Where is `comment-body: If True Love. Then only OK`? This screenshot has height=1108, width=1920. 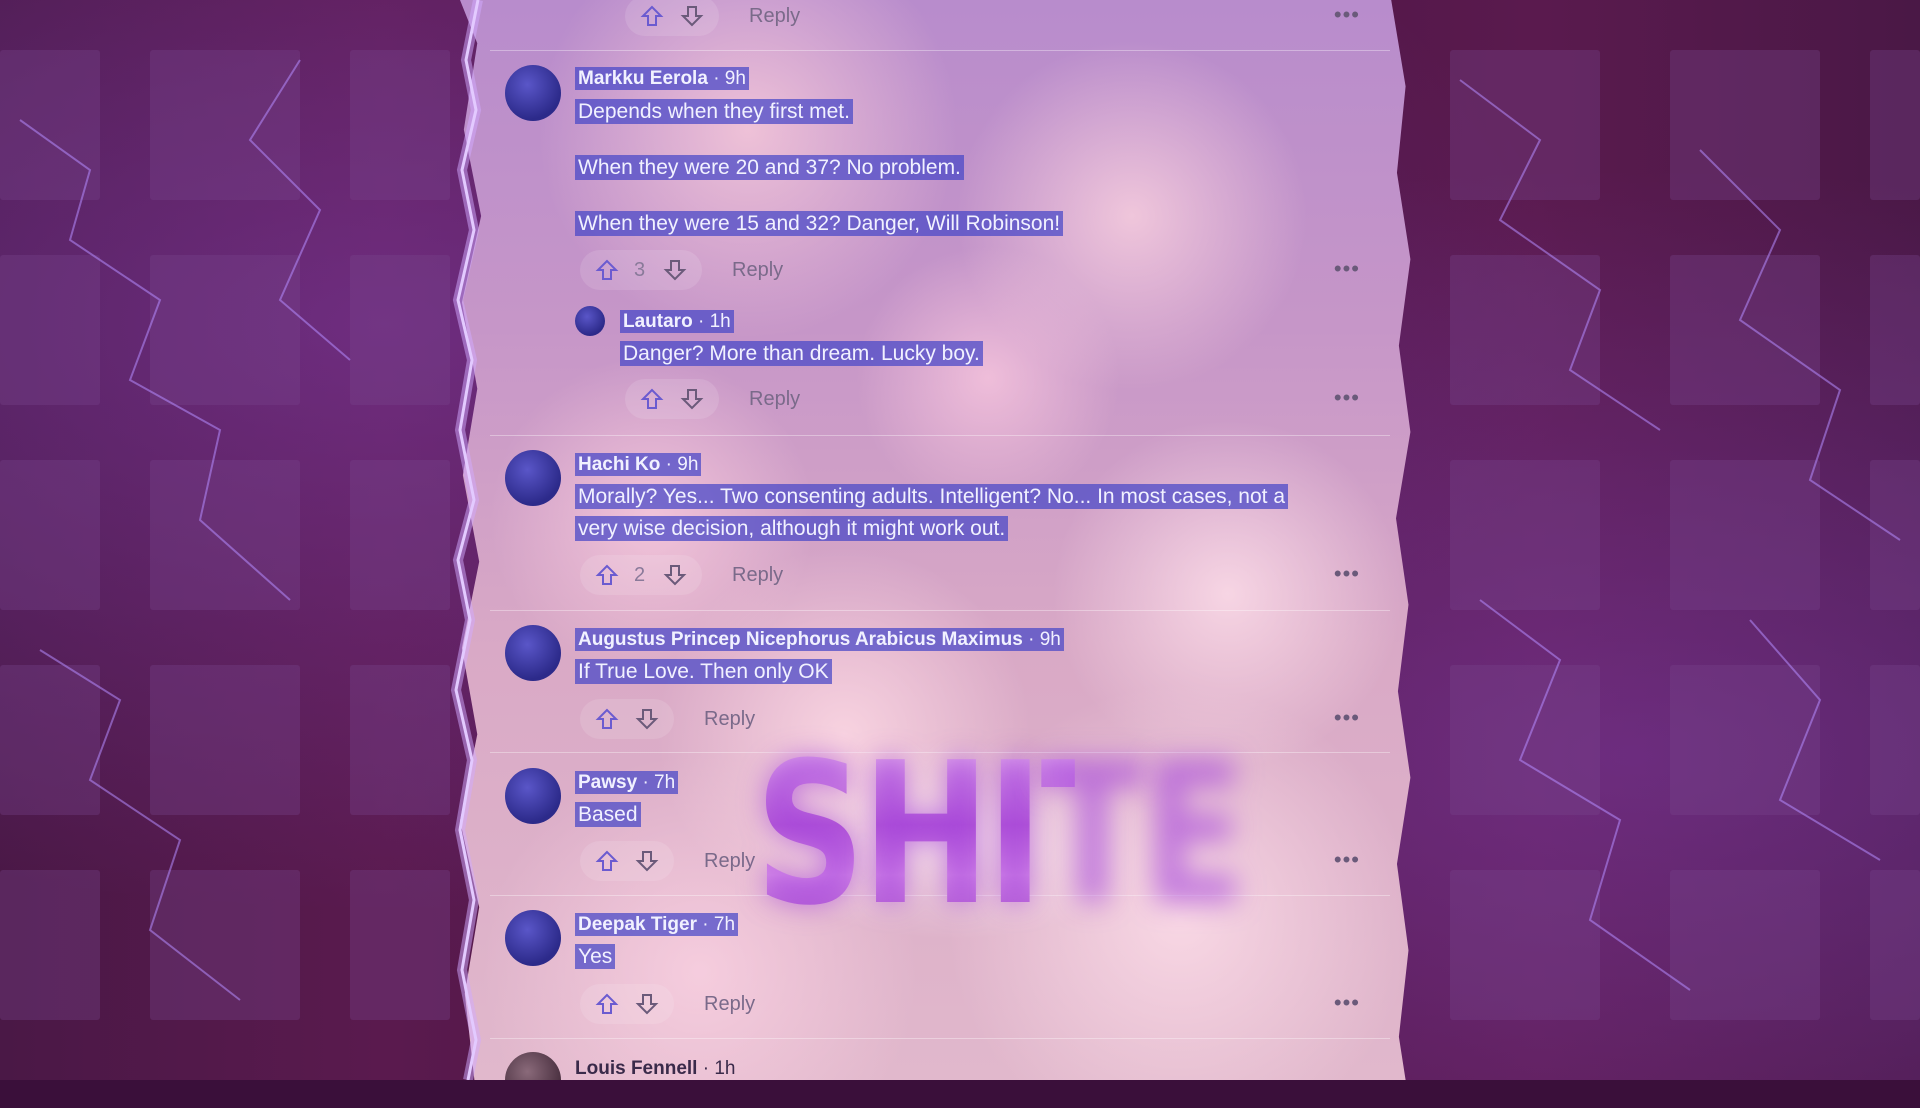
comment-body: If True Love. Then only OK is located at coordinates (703, 672).